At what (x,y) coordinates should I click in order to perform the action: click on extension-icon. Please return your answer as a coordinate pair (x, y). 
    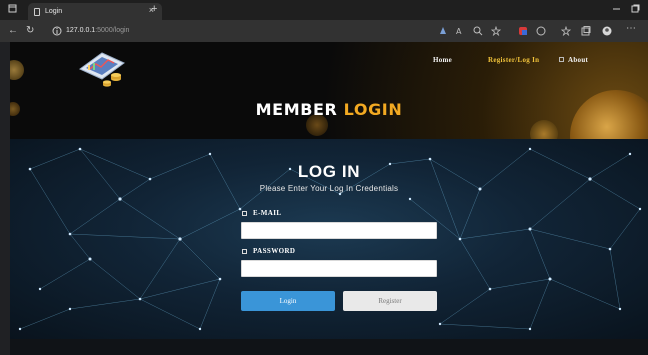
    Looking at the image, I should click on (443, 31).